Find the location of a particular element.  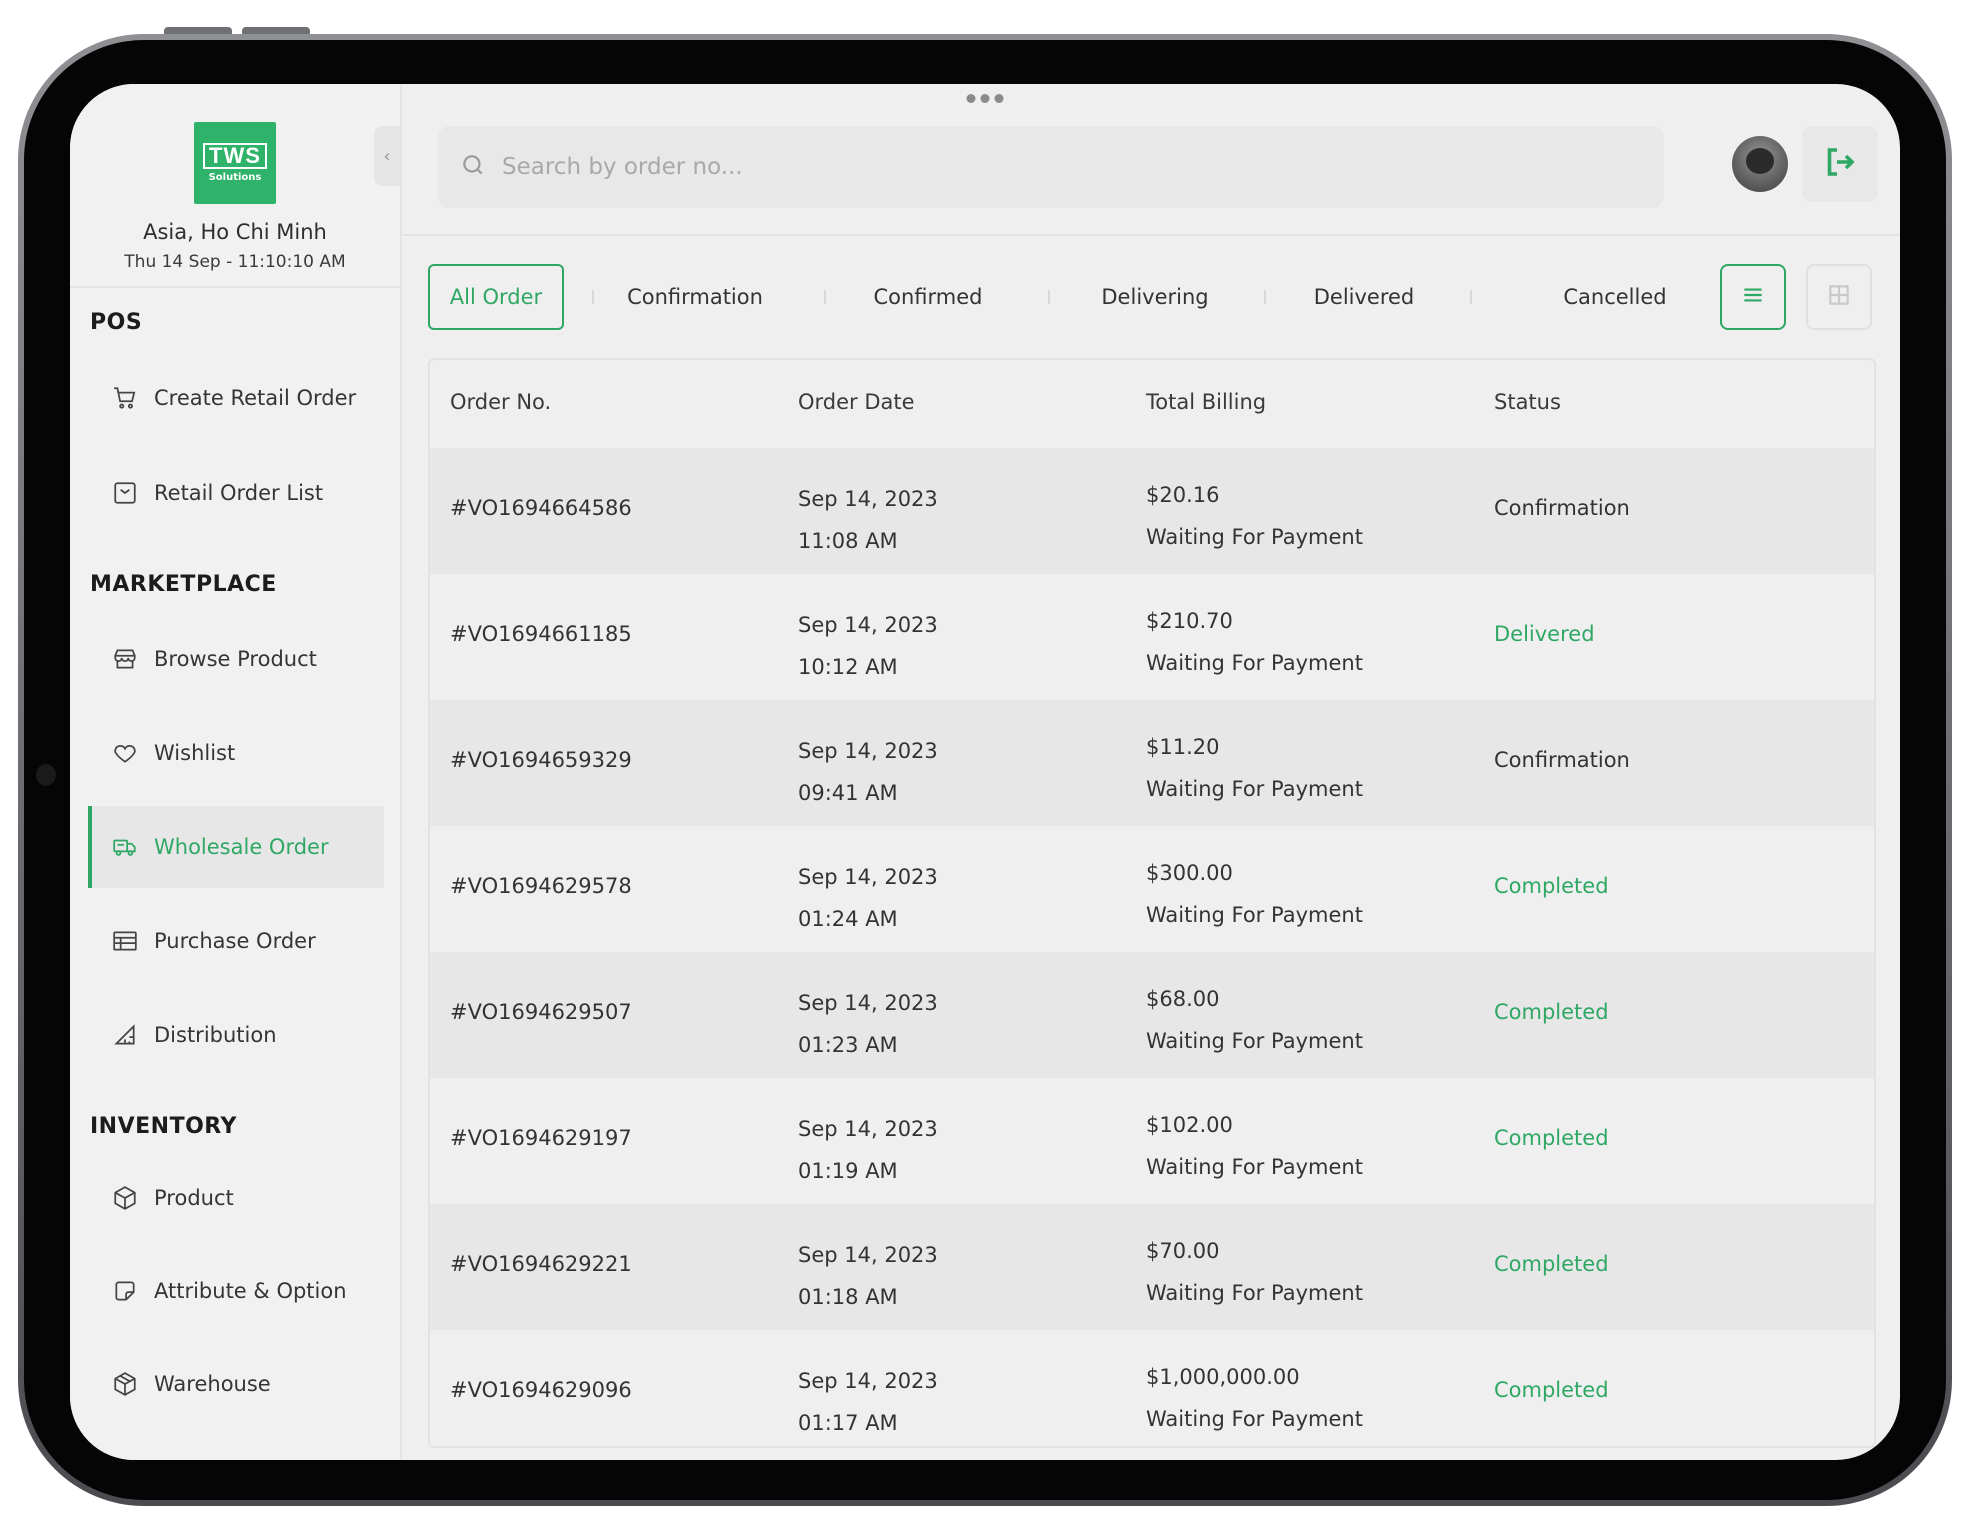

total-billing: $68.00 Waiting For Payment is located at coordinates (1254, 1020).